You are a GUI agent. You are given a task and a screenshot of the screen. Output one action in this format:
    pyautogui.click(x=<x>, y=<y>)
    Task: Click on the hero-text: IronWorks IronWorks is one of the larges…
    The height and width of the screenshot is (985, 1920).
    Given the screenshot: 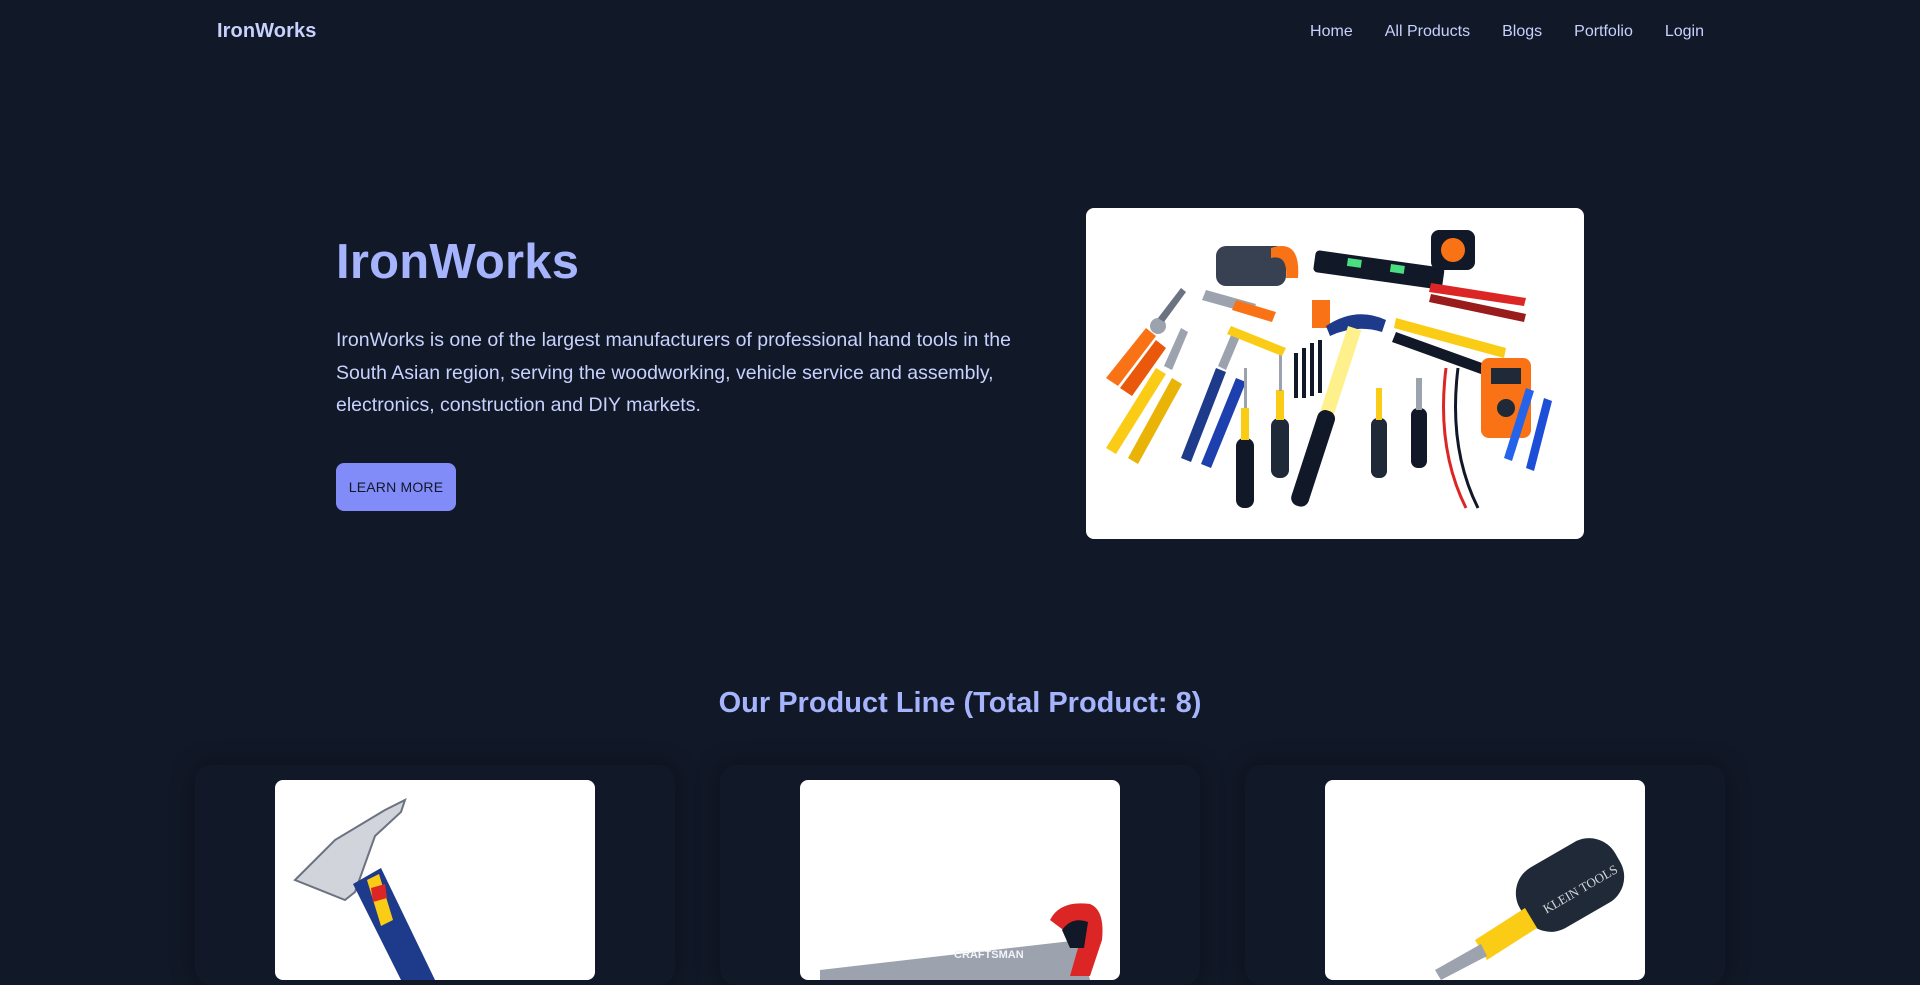 What is the action you would take?
    pyautogui.click(x=686, y=327)
    